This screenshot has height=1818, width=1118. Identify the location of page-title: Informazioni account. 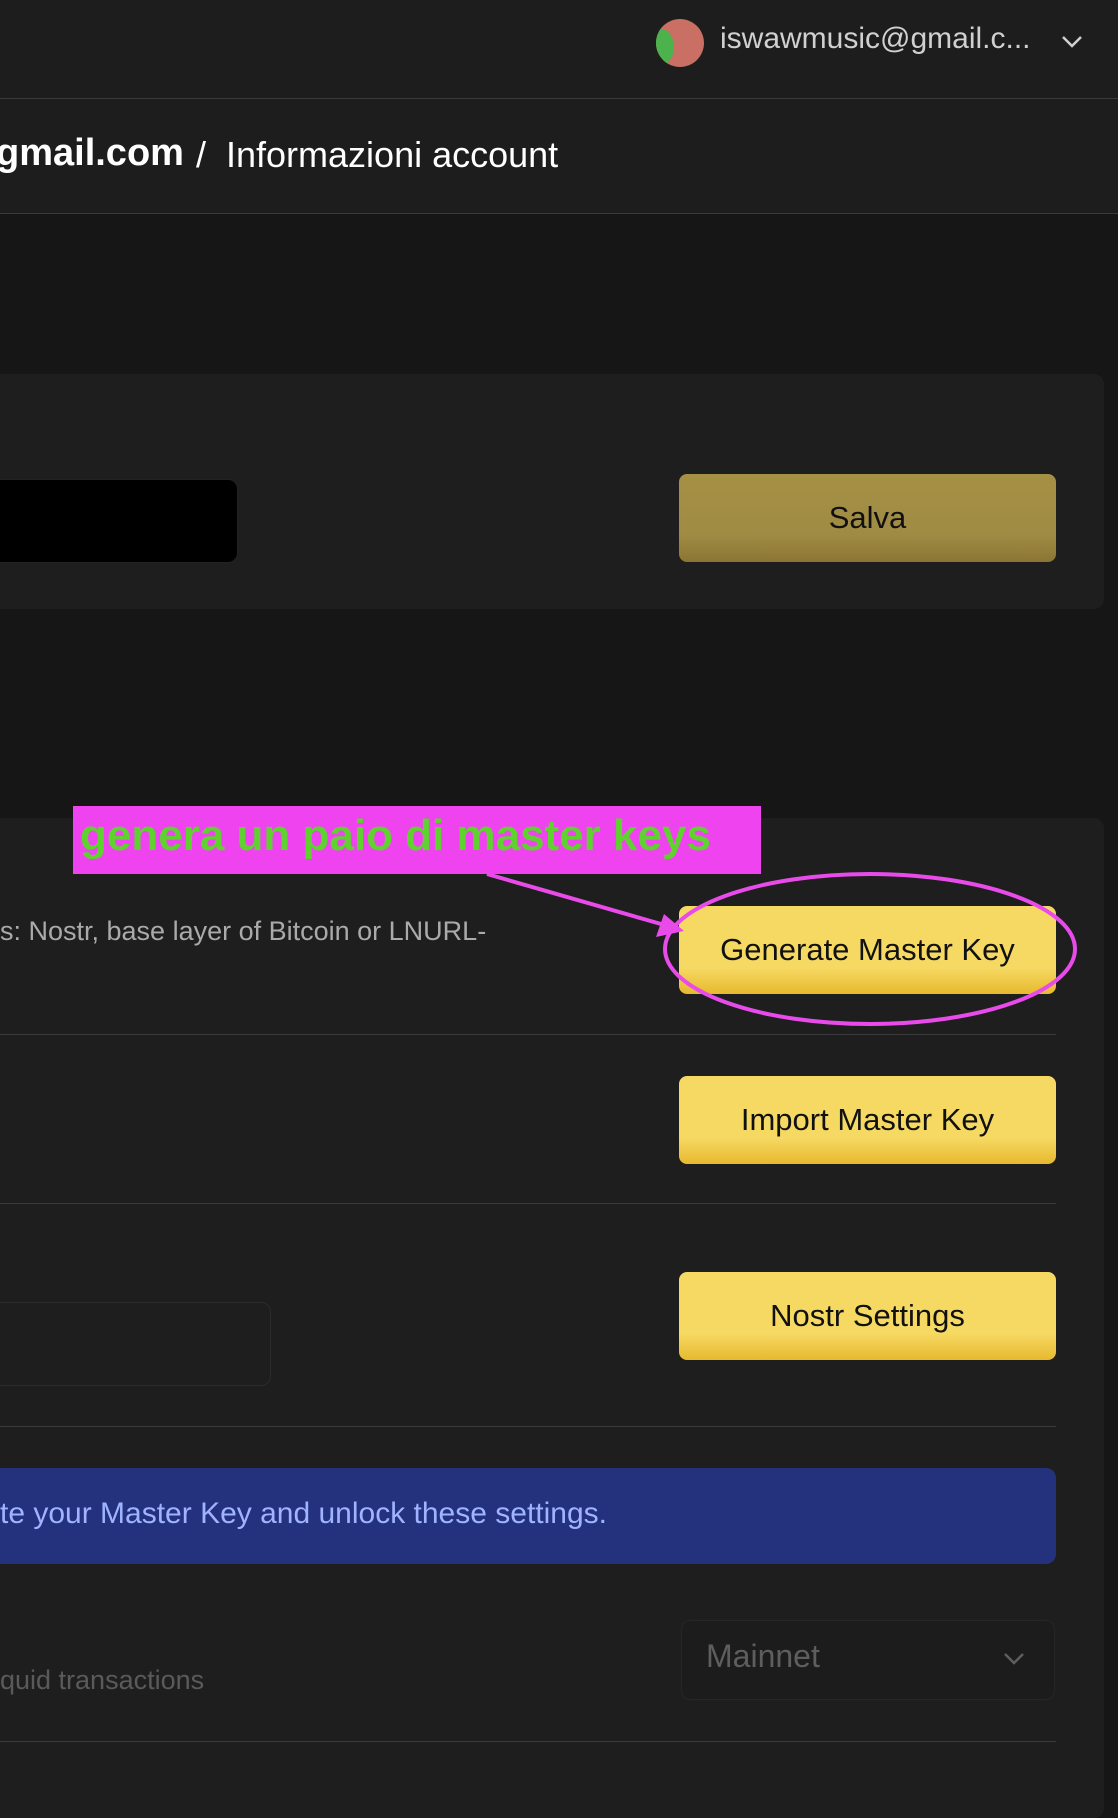
(392, 154).